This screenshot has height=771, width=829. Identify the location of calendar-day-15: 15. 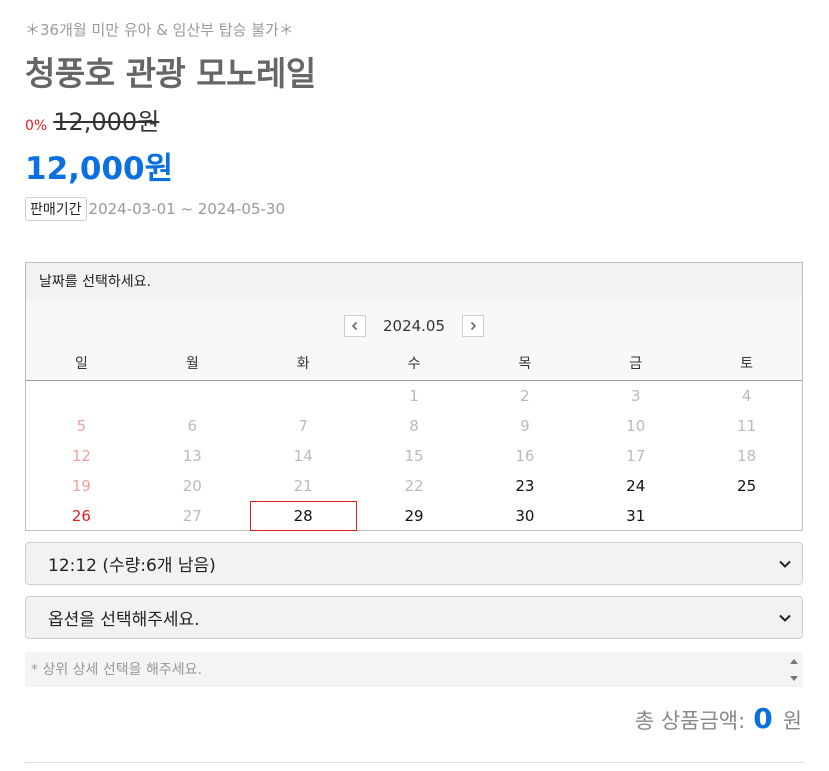
(414, 456).